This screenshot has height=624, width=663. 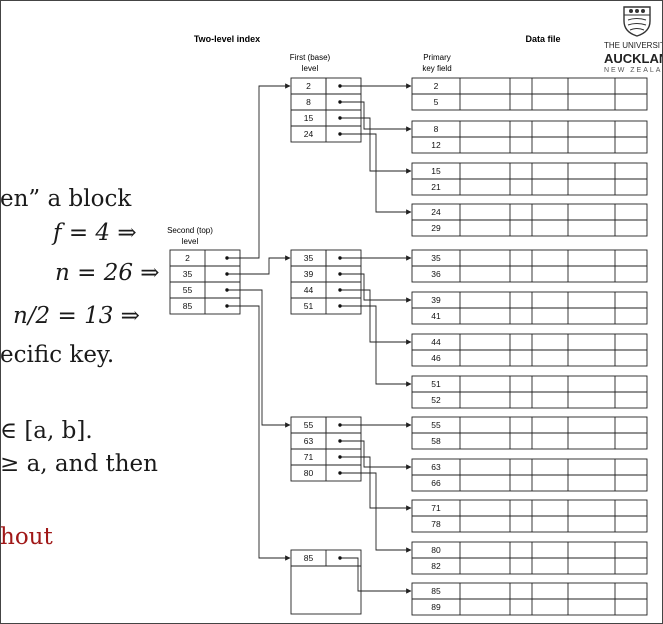 I want to click on data-key: 71, so click(x=436, y=508).